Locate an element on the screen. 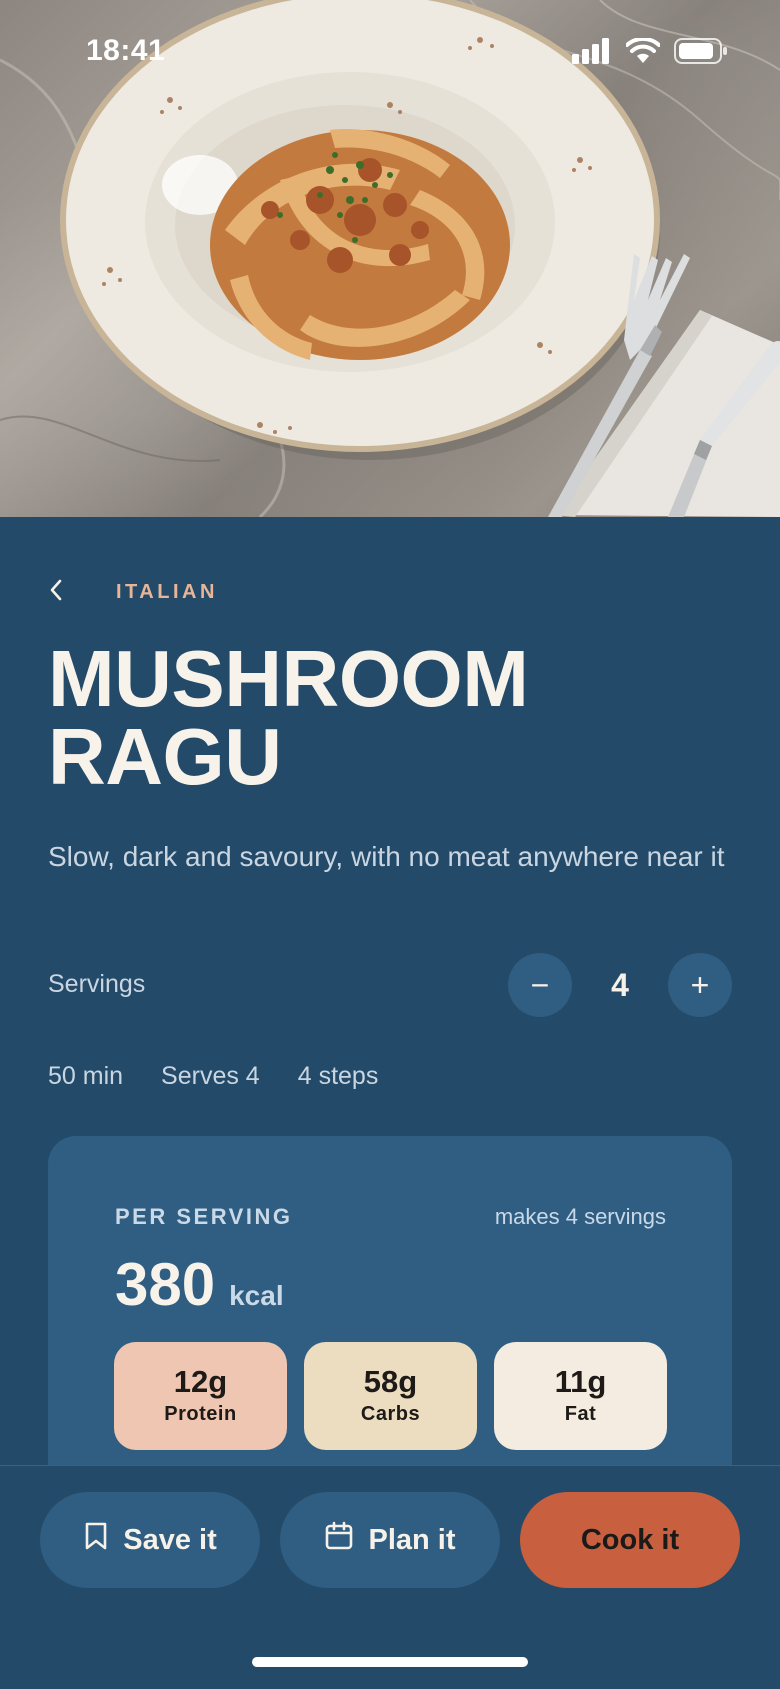  macro-carbs: 58g Carbs is located at coordinates (390, 1396).